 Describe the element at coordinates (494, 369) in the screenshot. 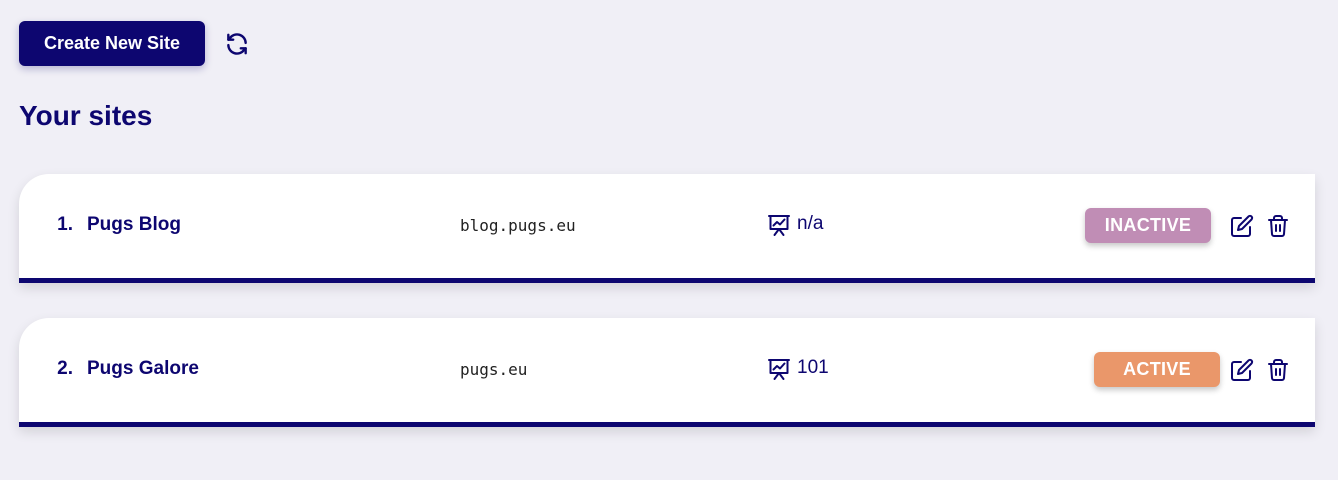

I see `site-domain: pugs.eu` at that location.